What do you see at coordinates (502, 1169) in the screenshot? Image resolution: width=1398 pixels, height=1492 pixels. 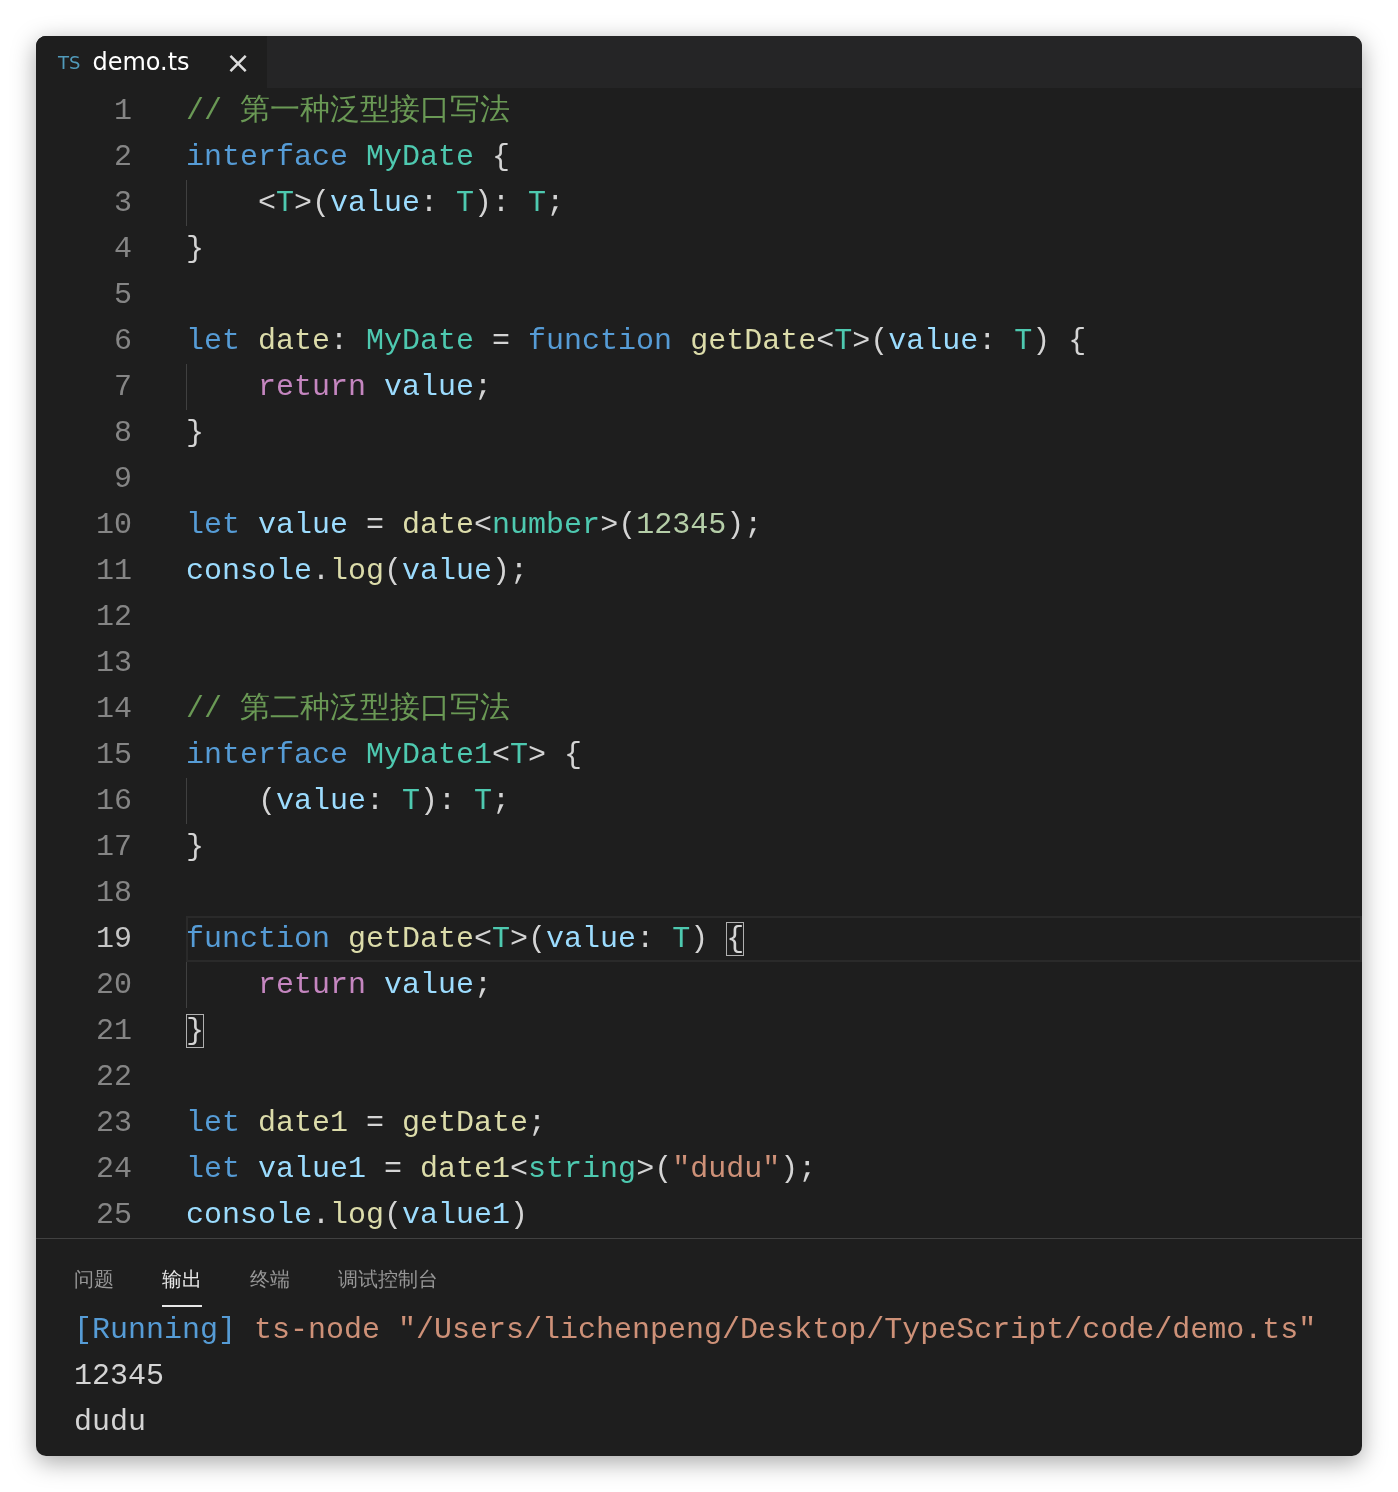 I see `code-line: let value1 = date1<string>("dudu");` at bounding box center [502, 1169].